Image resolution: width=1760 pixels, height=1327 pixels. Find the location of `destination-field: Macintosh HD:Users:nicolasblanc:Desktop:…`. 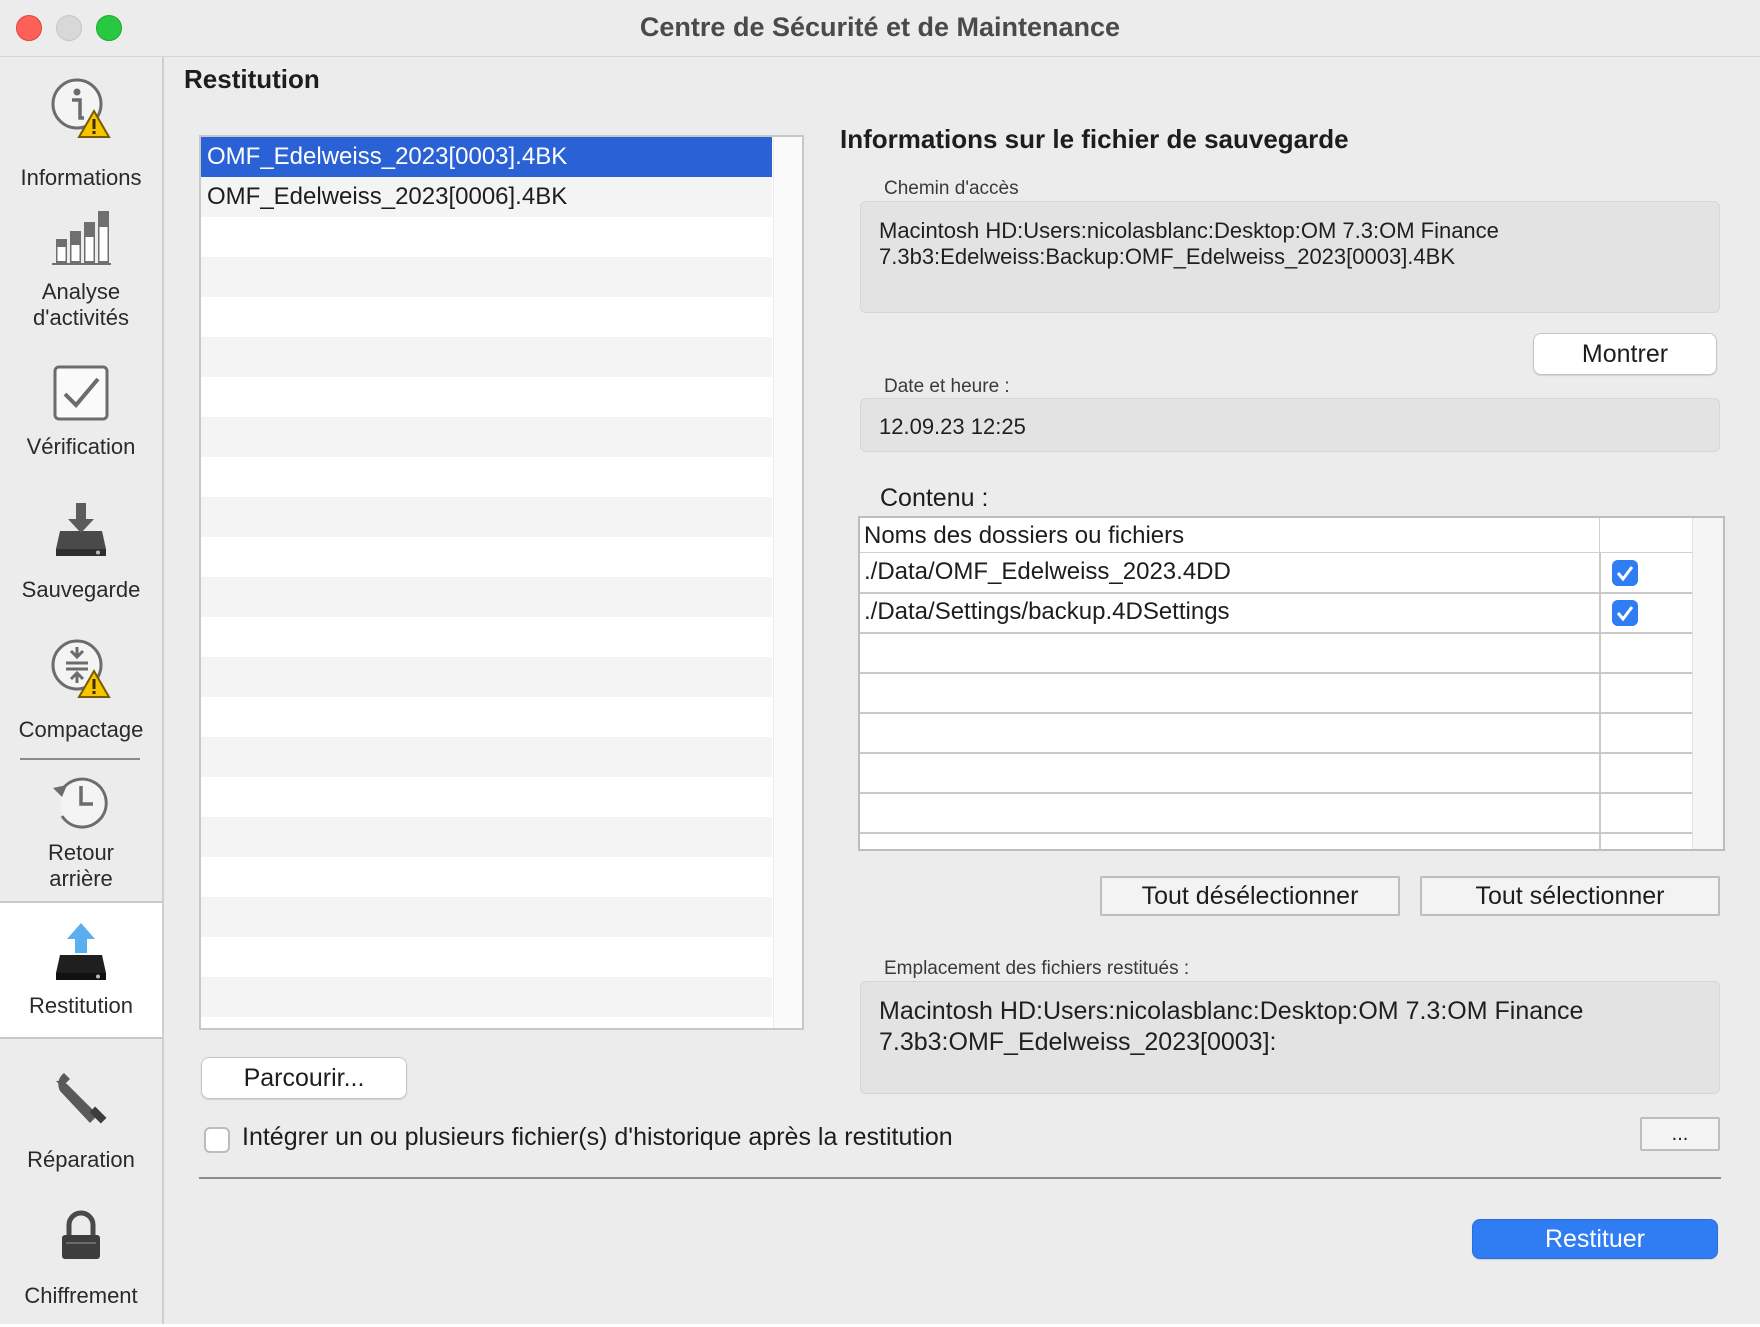

destination-field: Macintosh HD:Users:nicolasblanc:Desktop:… is located at coordinates (1290, 1037).